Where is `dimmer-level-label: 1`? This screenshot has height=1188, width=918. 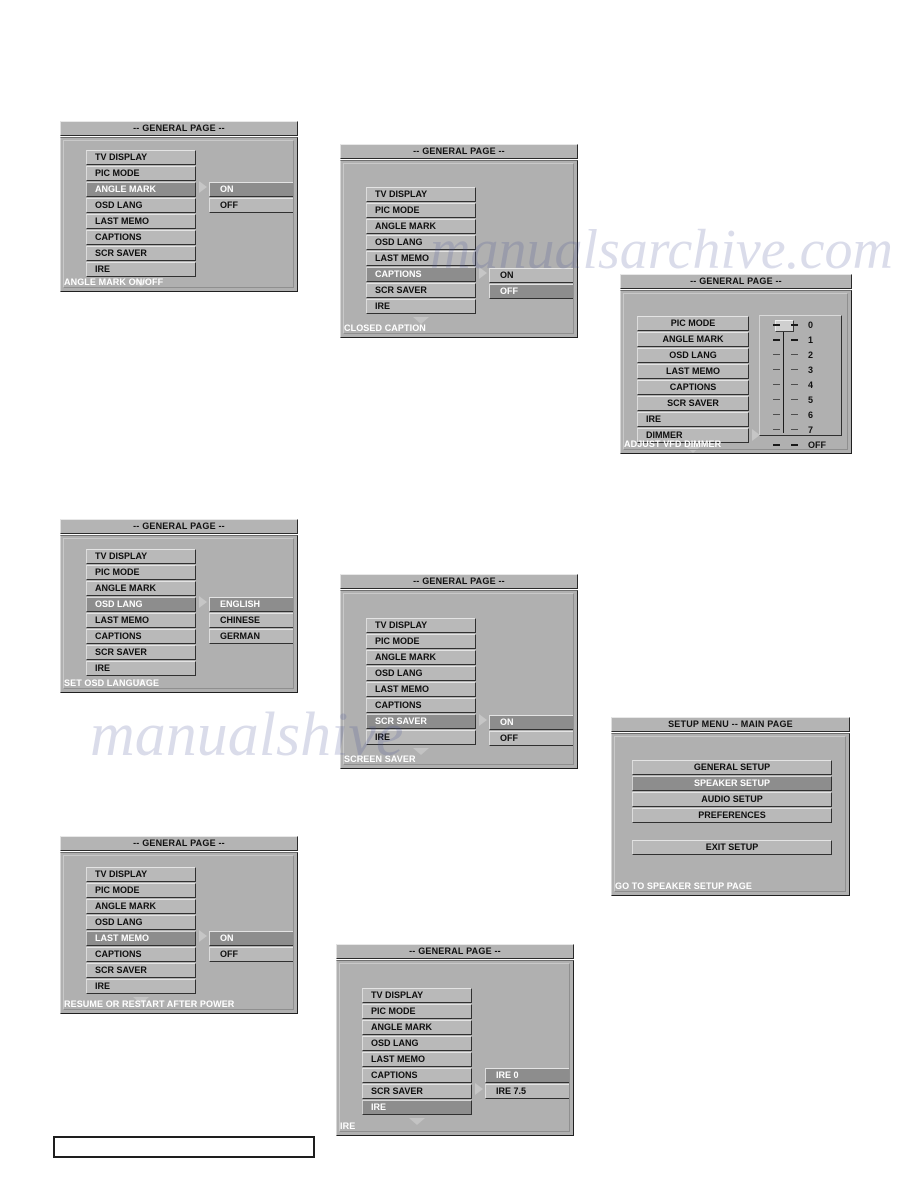 dimmer-level-label: 1 is located at coordinates (811, 339).